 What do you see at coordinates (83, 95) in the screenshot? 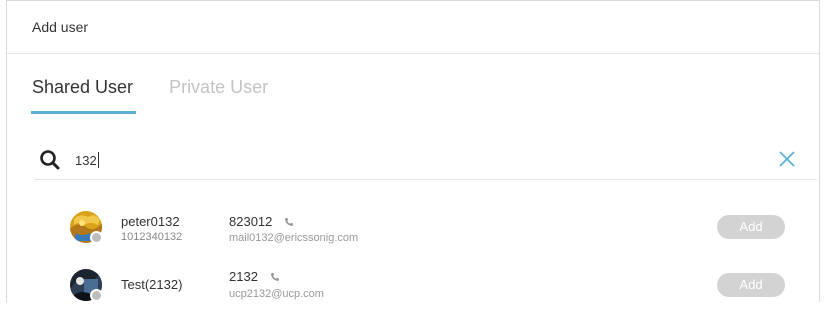
I see `tab-shared-user: Shared User` at bounding box center [83, 95].